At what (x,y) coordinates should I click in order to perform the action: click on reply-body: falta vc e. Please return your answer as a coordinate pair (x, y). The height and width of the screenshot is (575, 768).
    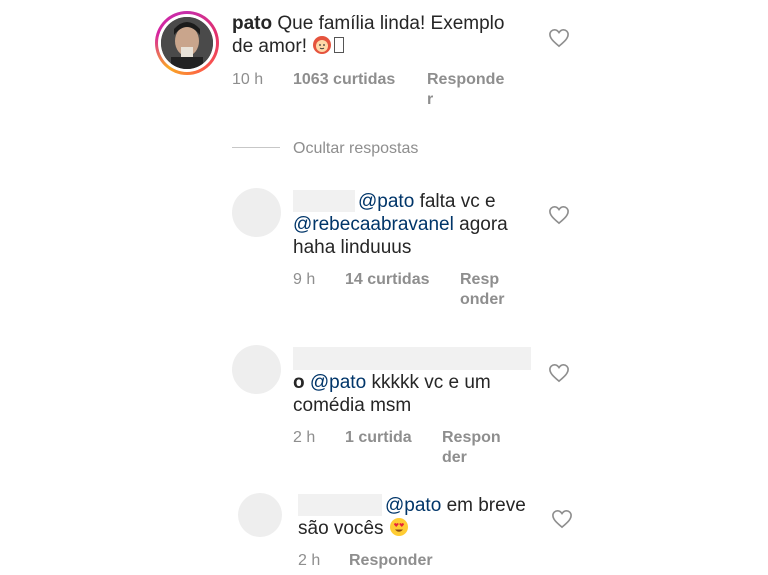
    Looking at the image, I should click on (457, 201).